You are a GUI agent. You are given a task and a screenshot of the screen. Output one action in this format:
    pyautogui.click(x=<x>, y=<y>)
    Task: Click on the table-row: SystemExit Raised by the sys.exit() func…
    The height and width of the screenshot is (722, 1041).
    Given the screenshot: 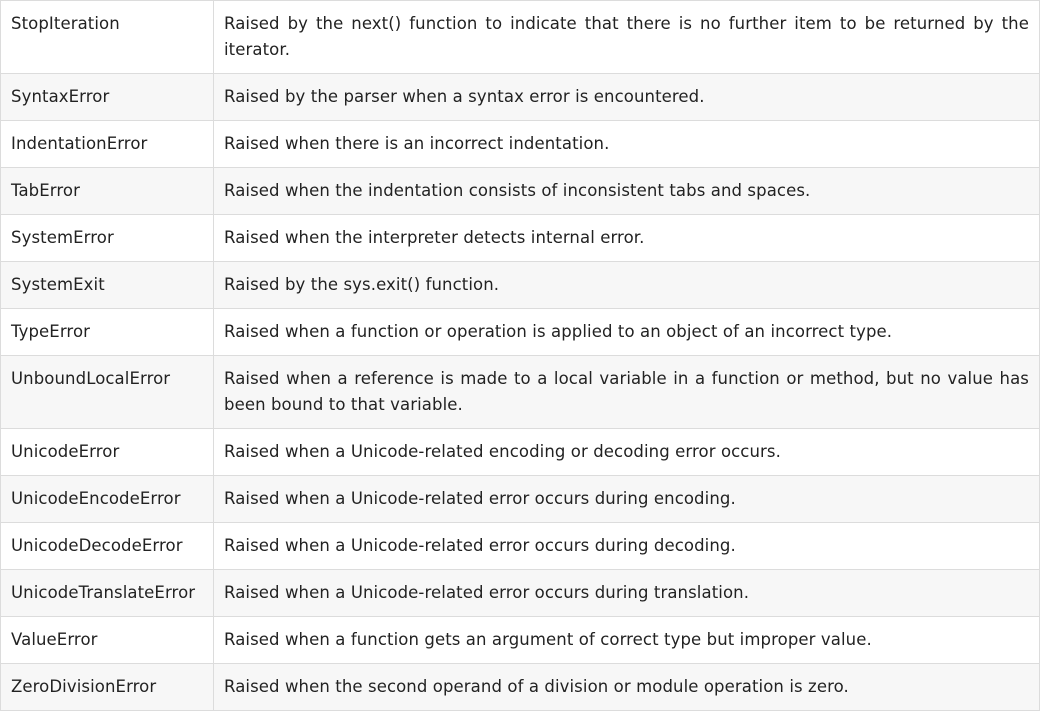 What is the action you would take?
    pyautogui.click(x=520, y=285)
    